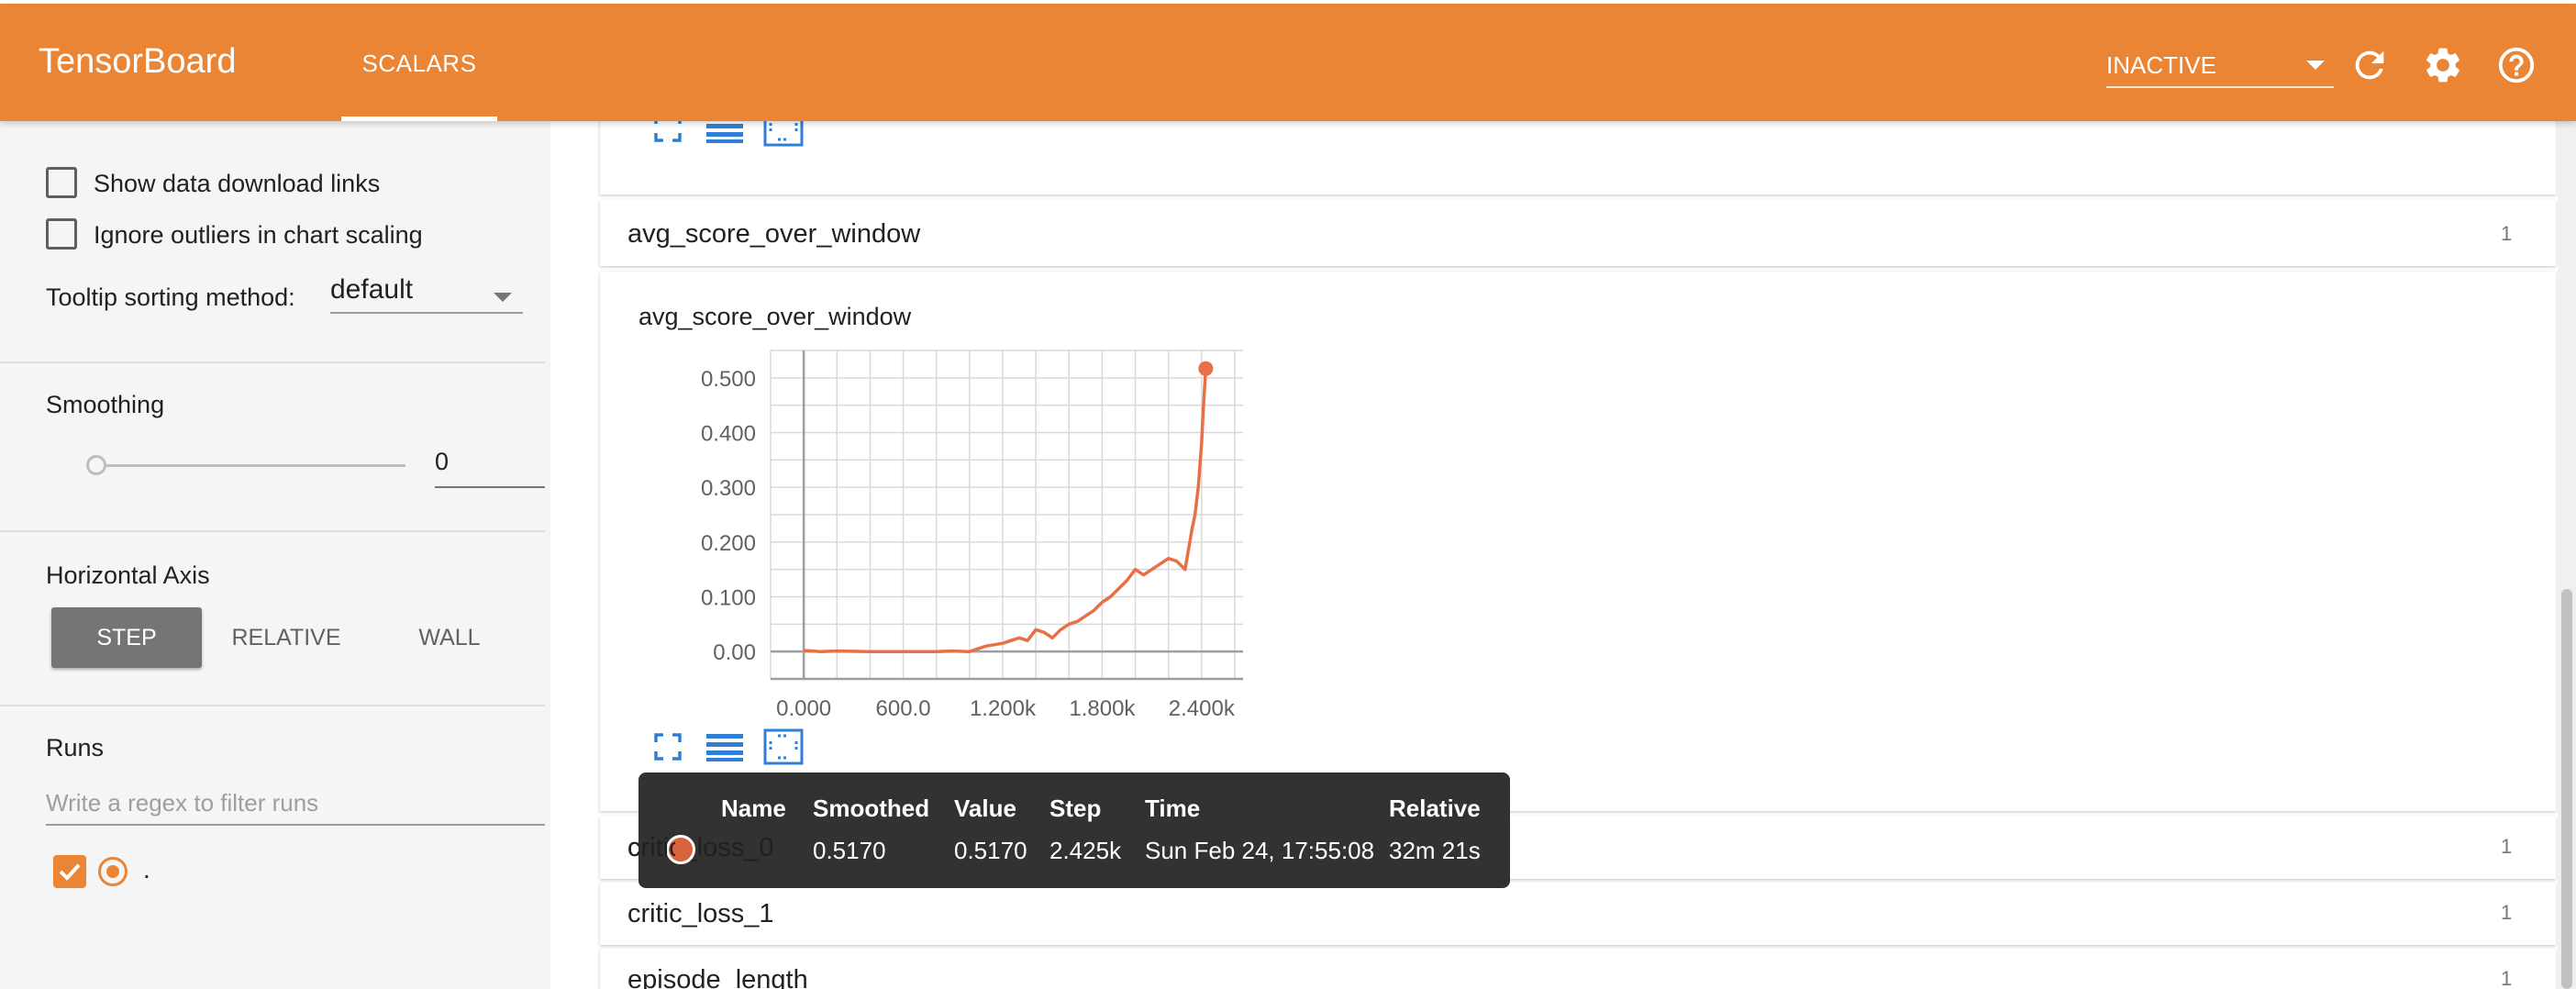 This screenshot has height=989, width=2576. I want to click on tooltip-sorting-value: default, so click(372, 289).